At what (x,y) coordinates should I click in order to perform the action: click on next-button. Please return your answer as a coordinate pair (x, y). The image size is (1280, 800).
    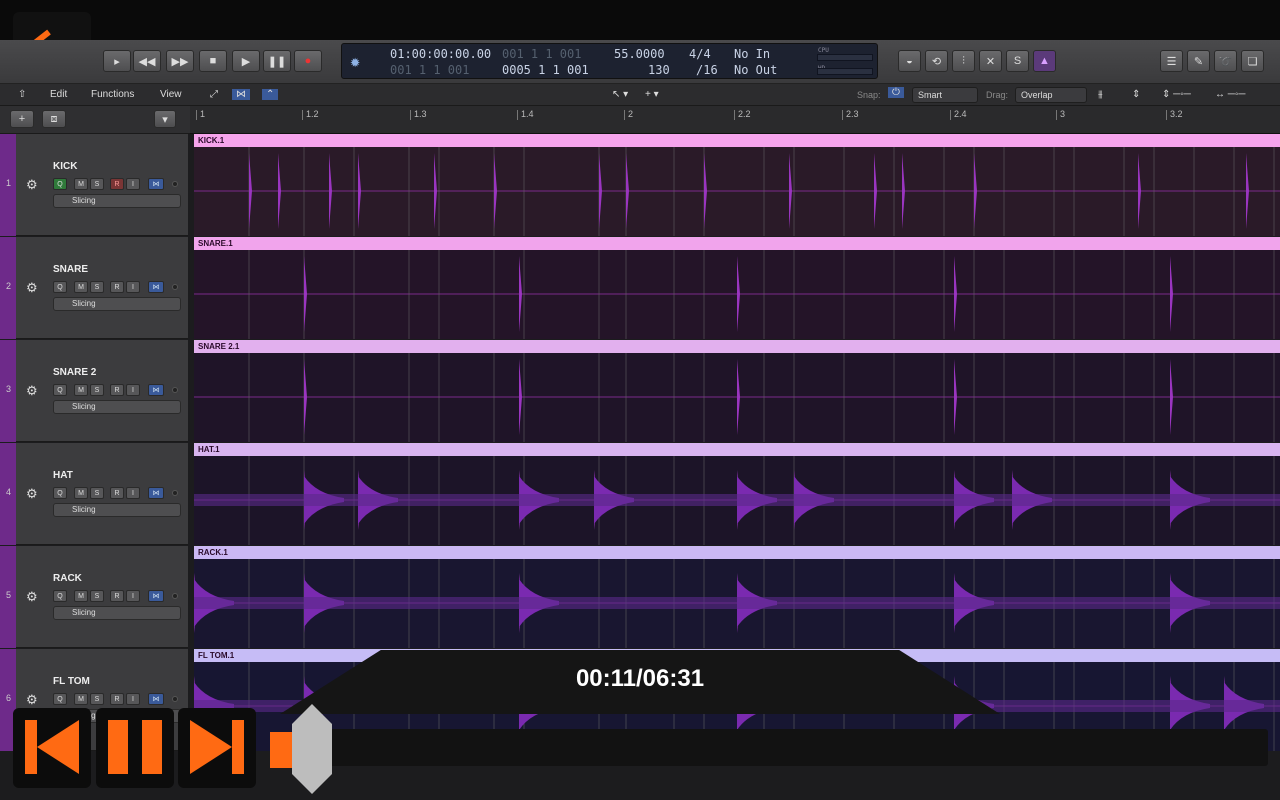
    Looking at the image, I should click on (217, 748).